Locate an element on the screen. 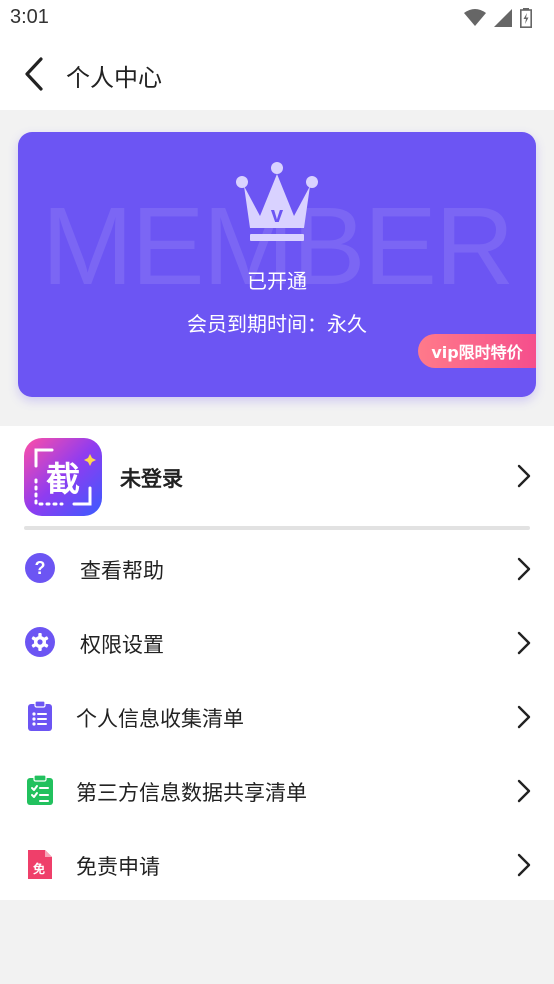 This screenshot has height=984, width=554. menu-item-help: ? 查看帮助 is located at coordinates (277, 569).